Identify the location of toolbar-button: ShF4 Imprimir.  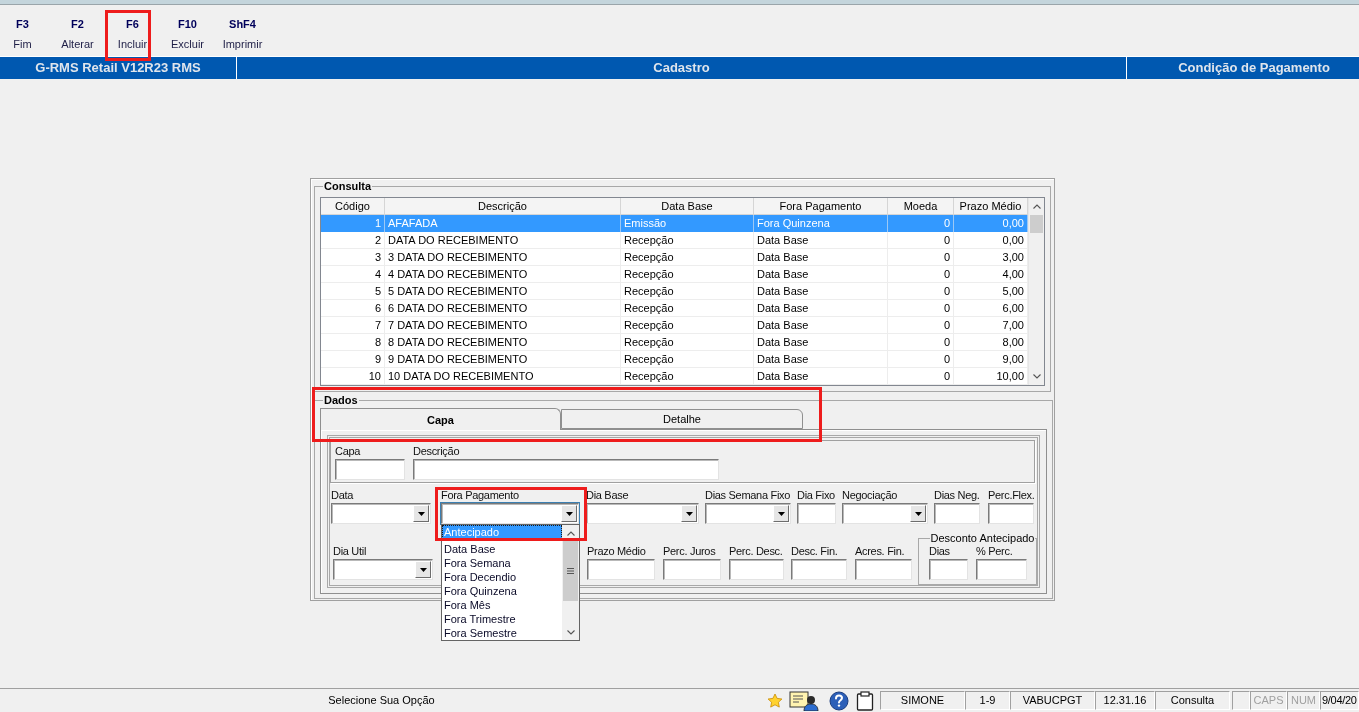
(242, 30).